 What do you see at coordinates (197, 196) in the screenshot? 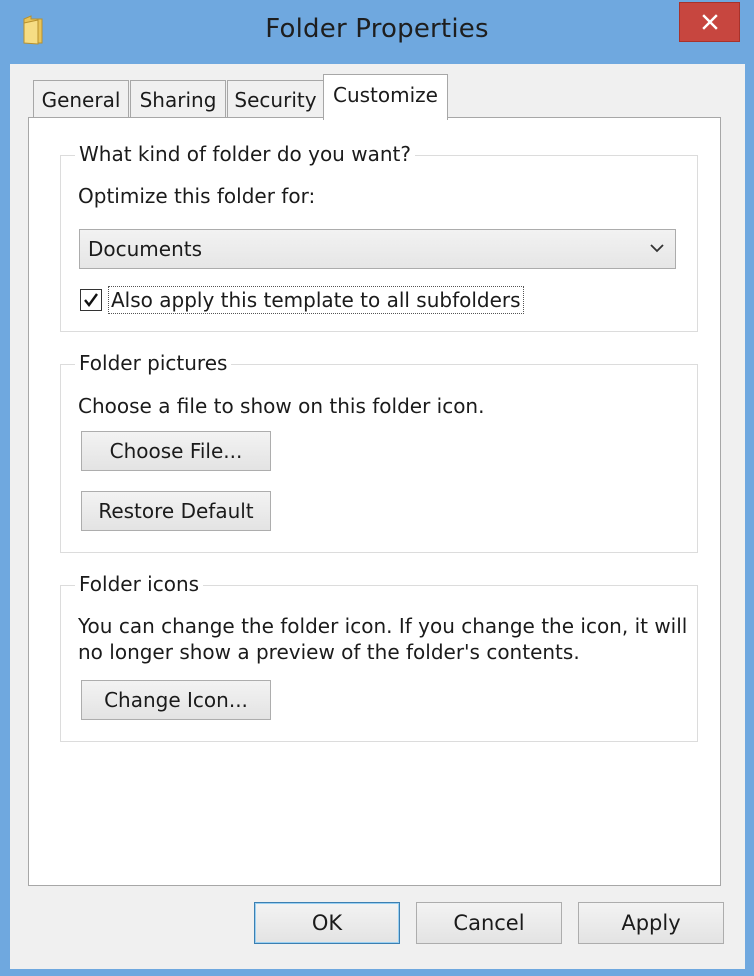
I see `optimize-label: Optimize this folder for:` at bounding box center [197, 196].